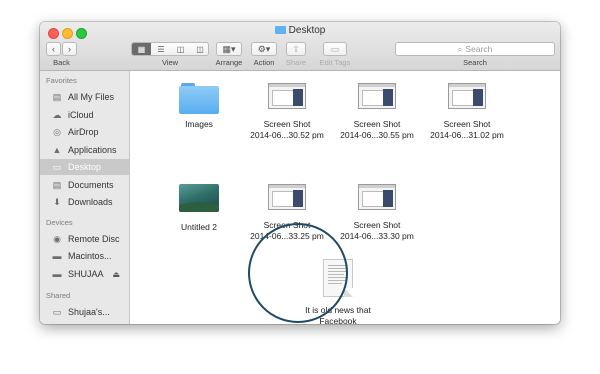  What do you see at coordinates (57, 201) in the screenshot?
I see `downloads-icon: ⬇` at bounding box center [57, 201].